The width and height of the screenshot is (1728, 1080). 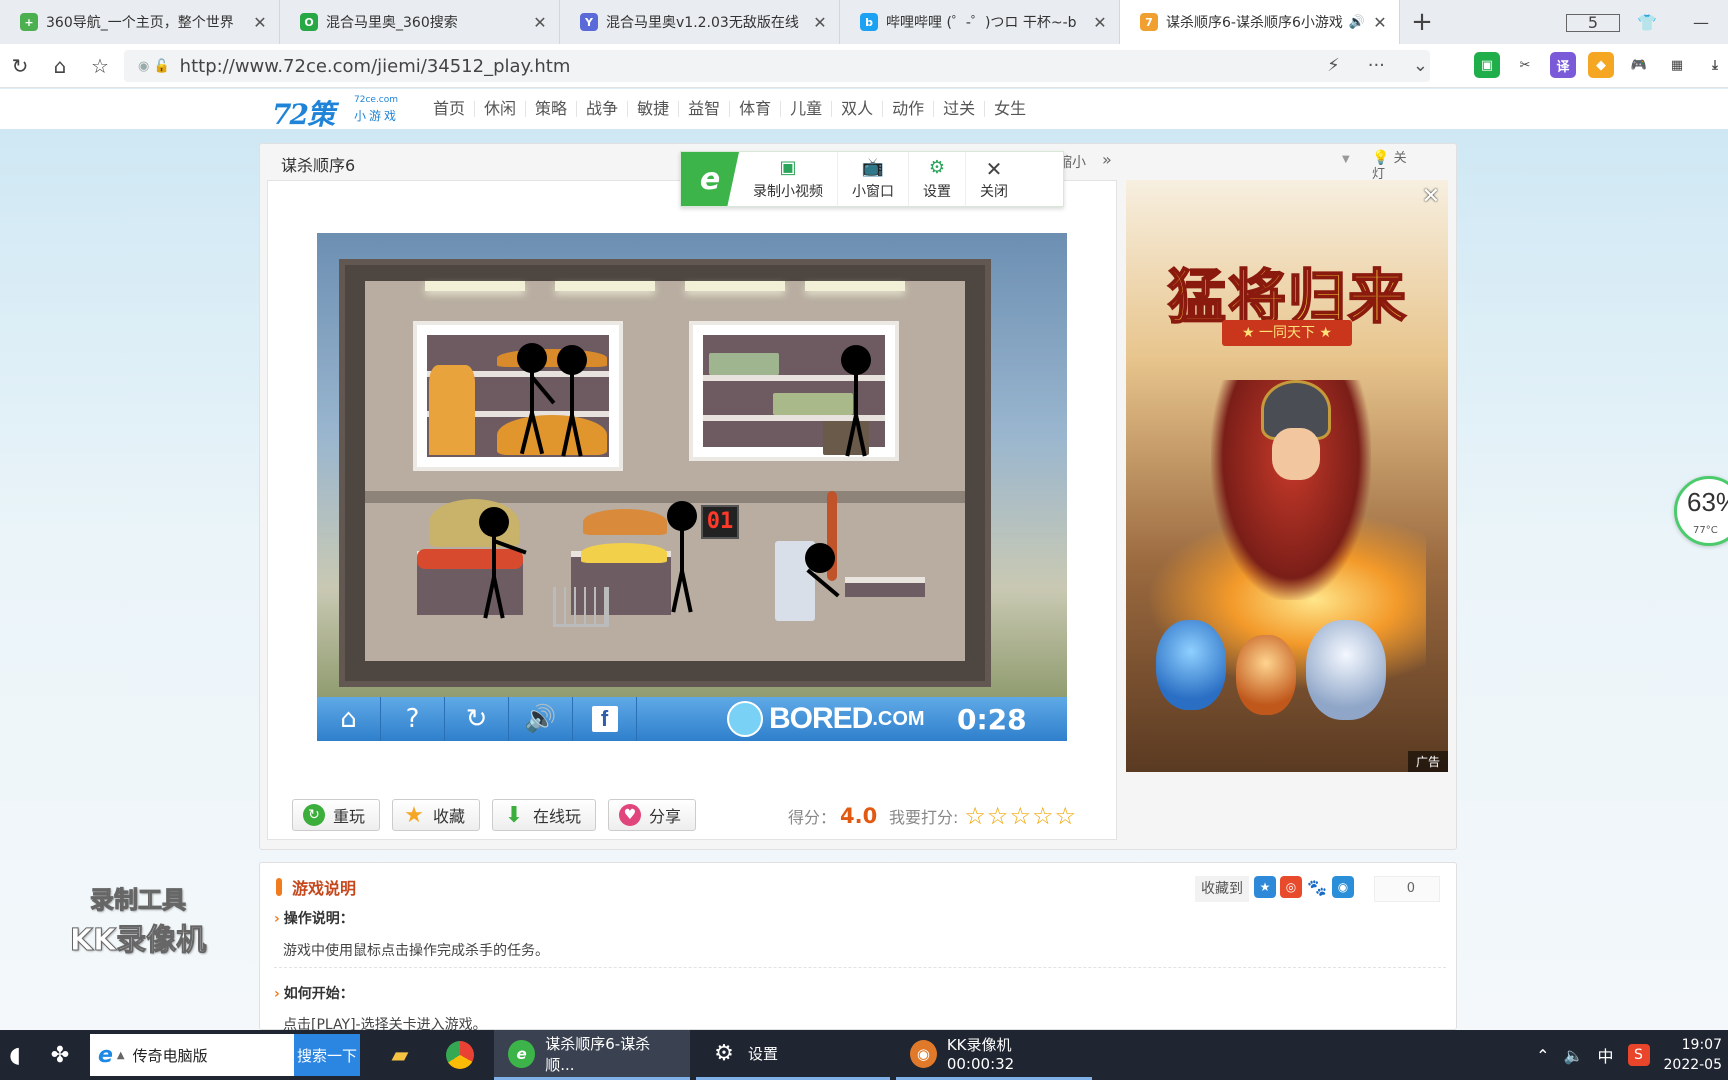 I want to click on heart-icon: ♥, so click(x=630, y=815).